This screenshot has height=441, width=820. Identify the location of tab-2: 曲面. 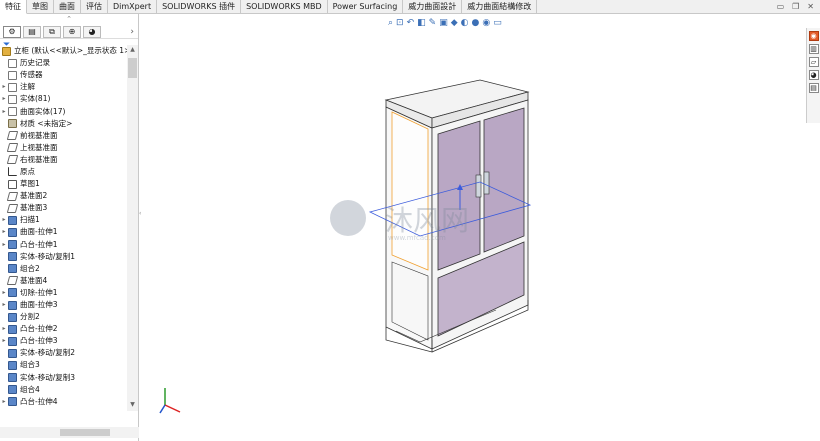
(67, 7).